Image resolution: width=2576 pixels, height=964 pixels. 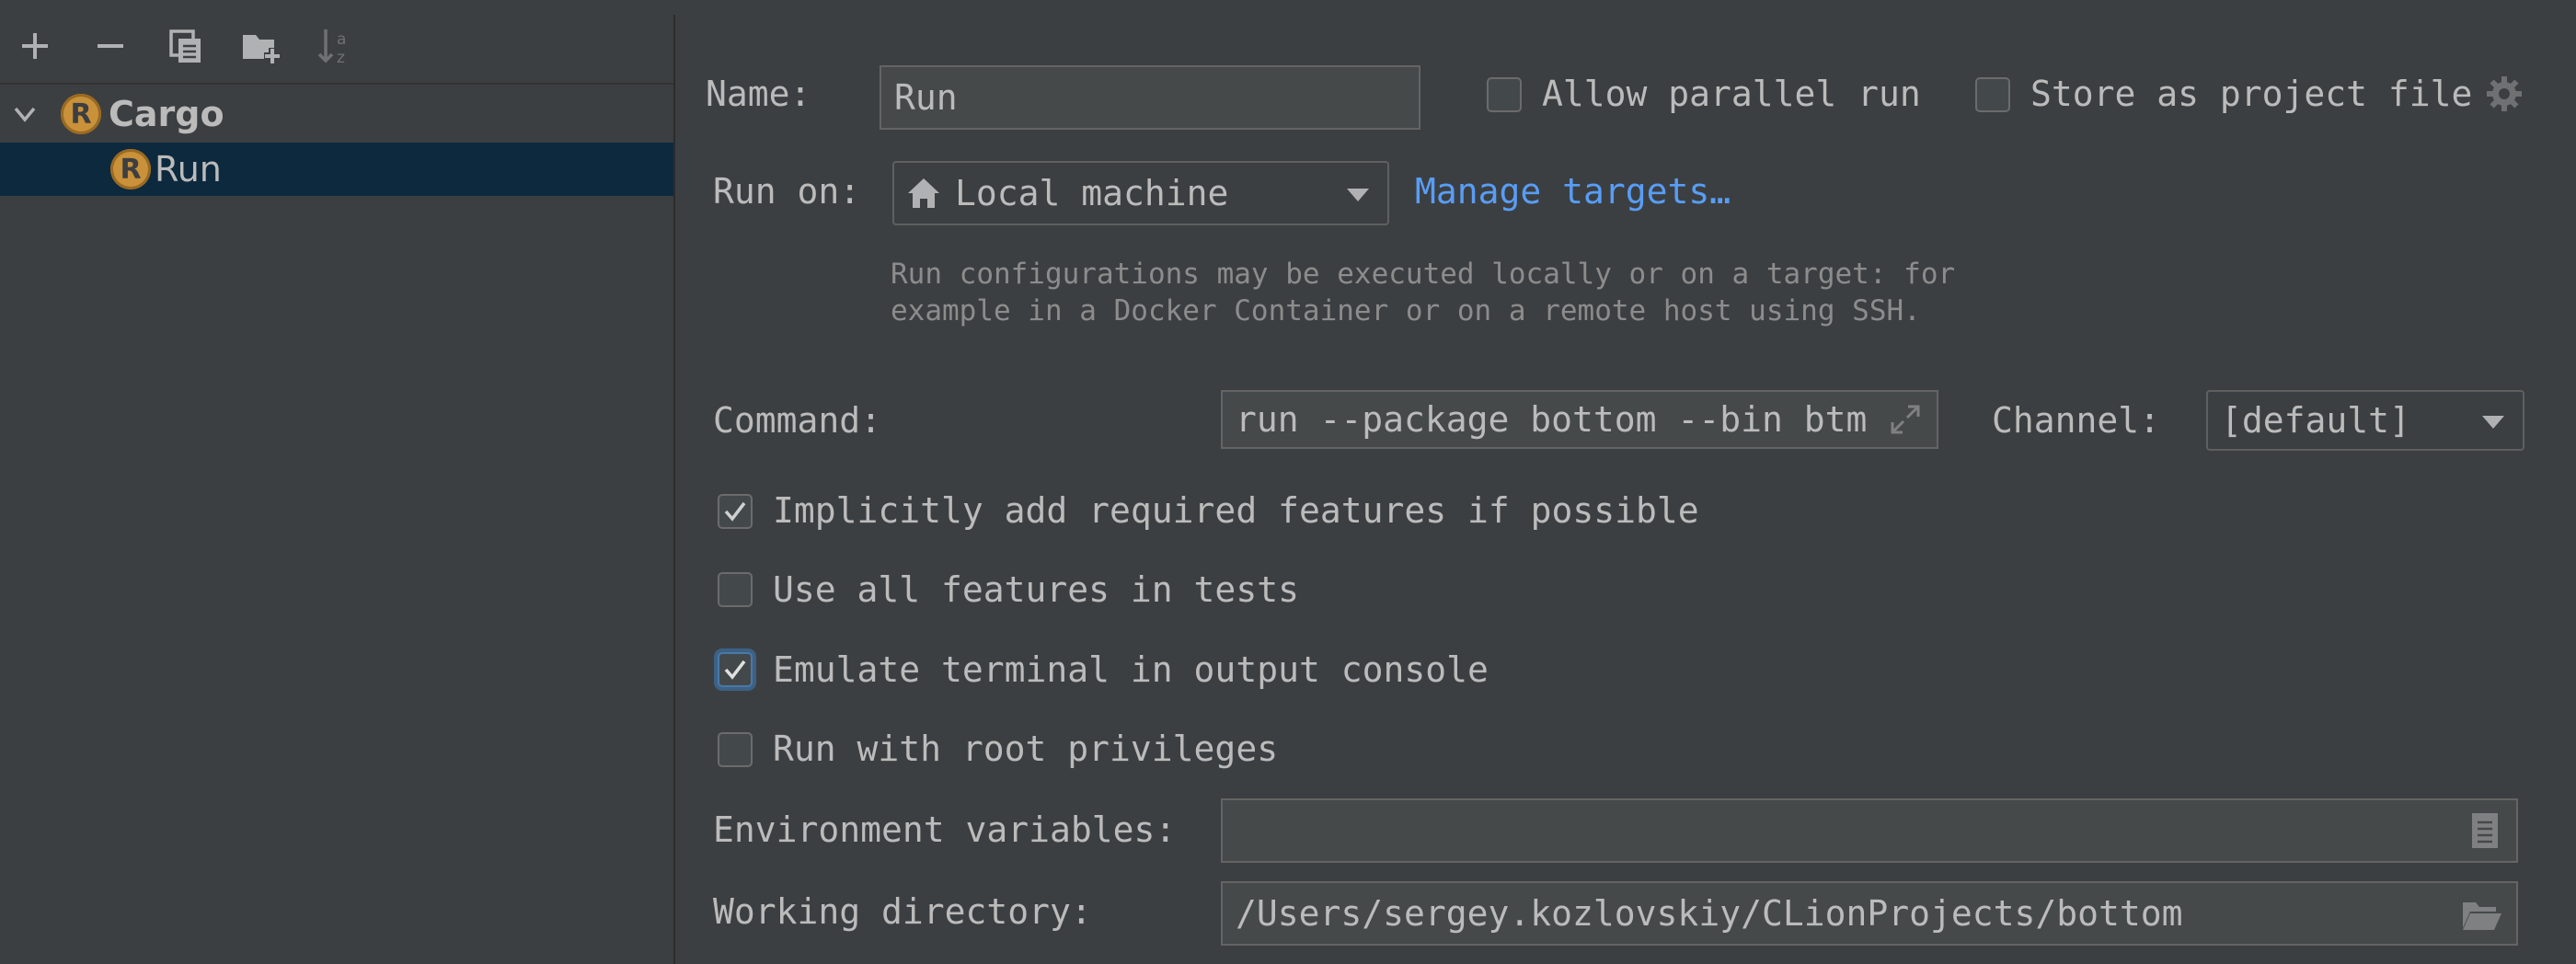 I want to click on plus-icon, so click(x=35, y=46).